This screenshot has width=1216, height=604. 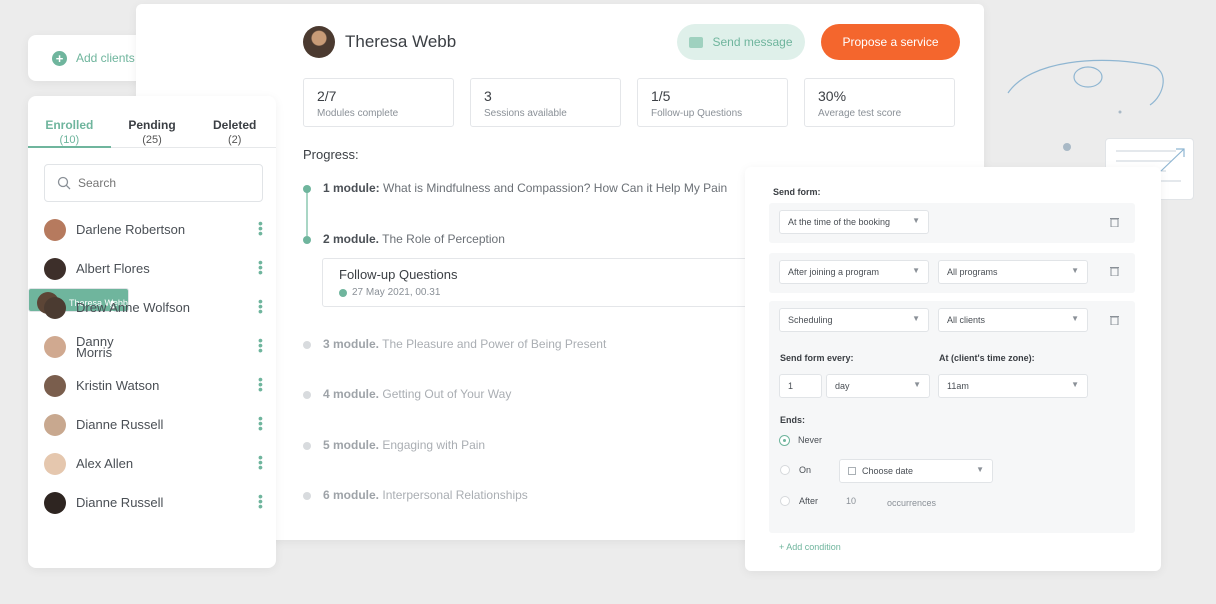 I want to click on tab-label: Enrolled, so click(x=69, y=125).